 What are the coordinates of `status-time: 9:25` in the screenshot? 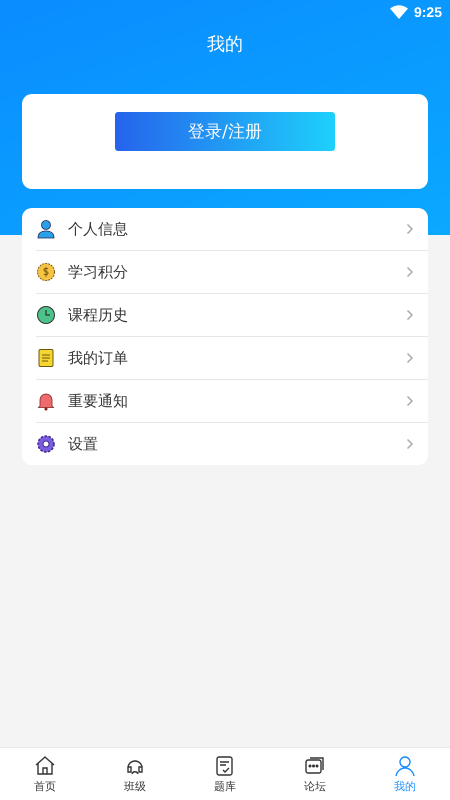 It's located at (428, 12).